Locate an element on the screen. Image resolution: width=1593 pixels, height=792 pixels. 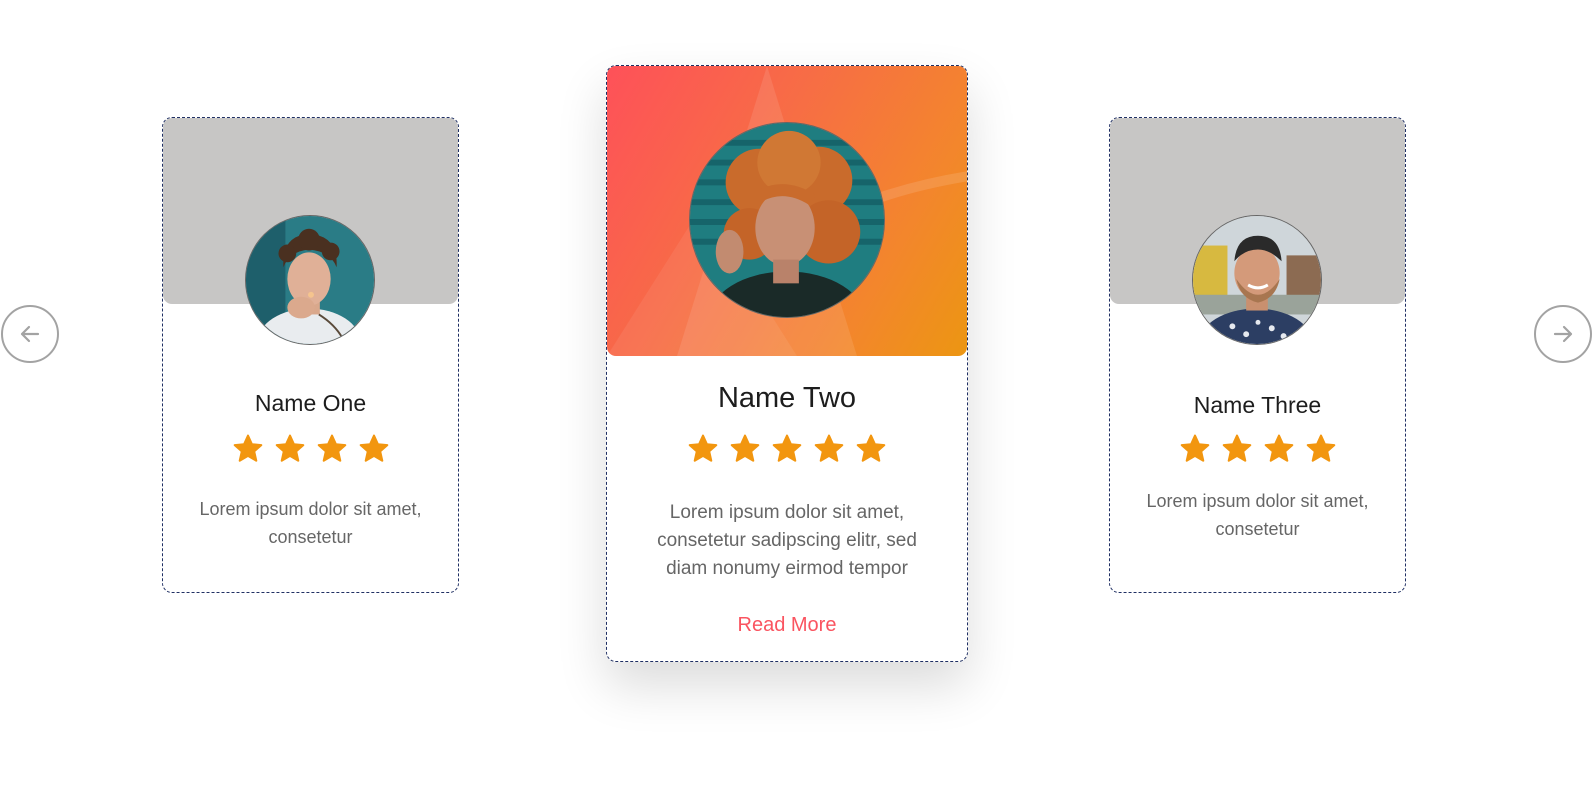
card-name: Name Two is located at coordinates (787, 398).